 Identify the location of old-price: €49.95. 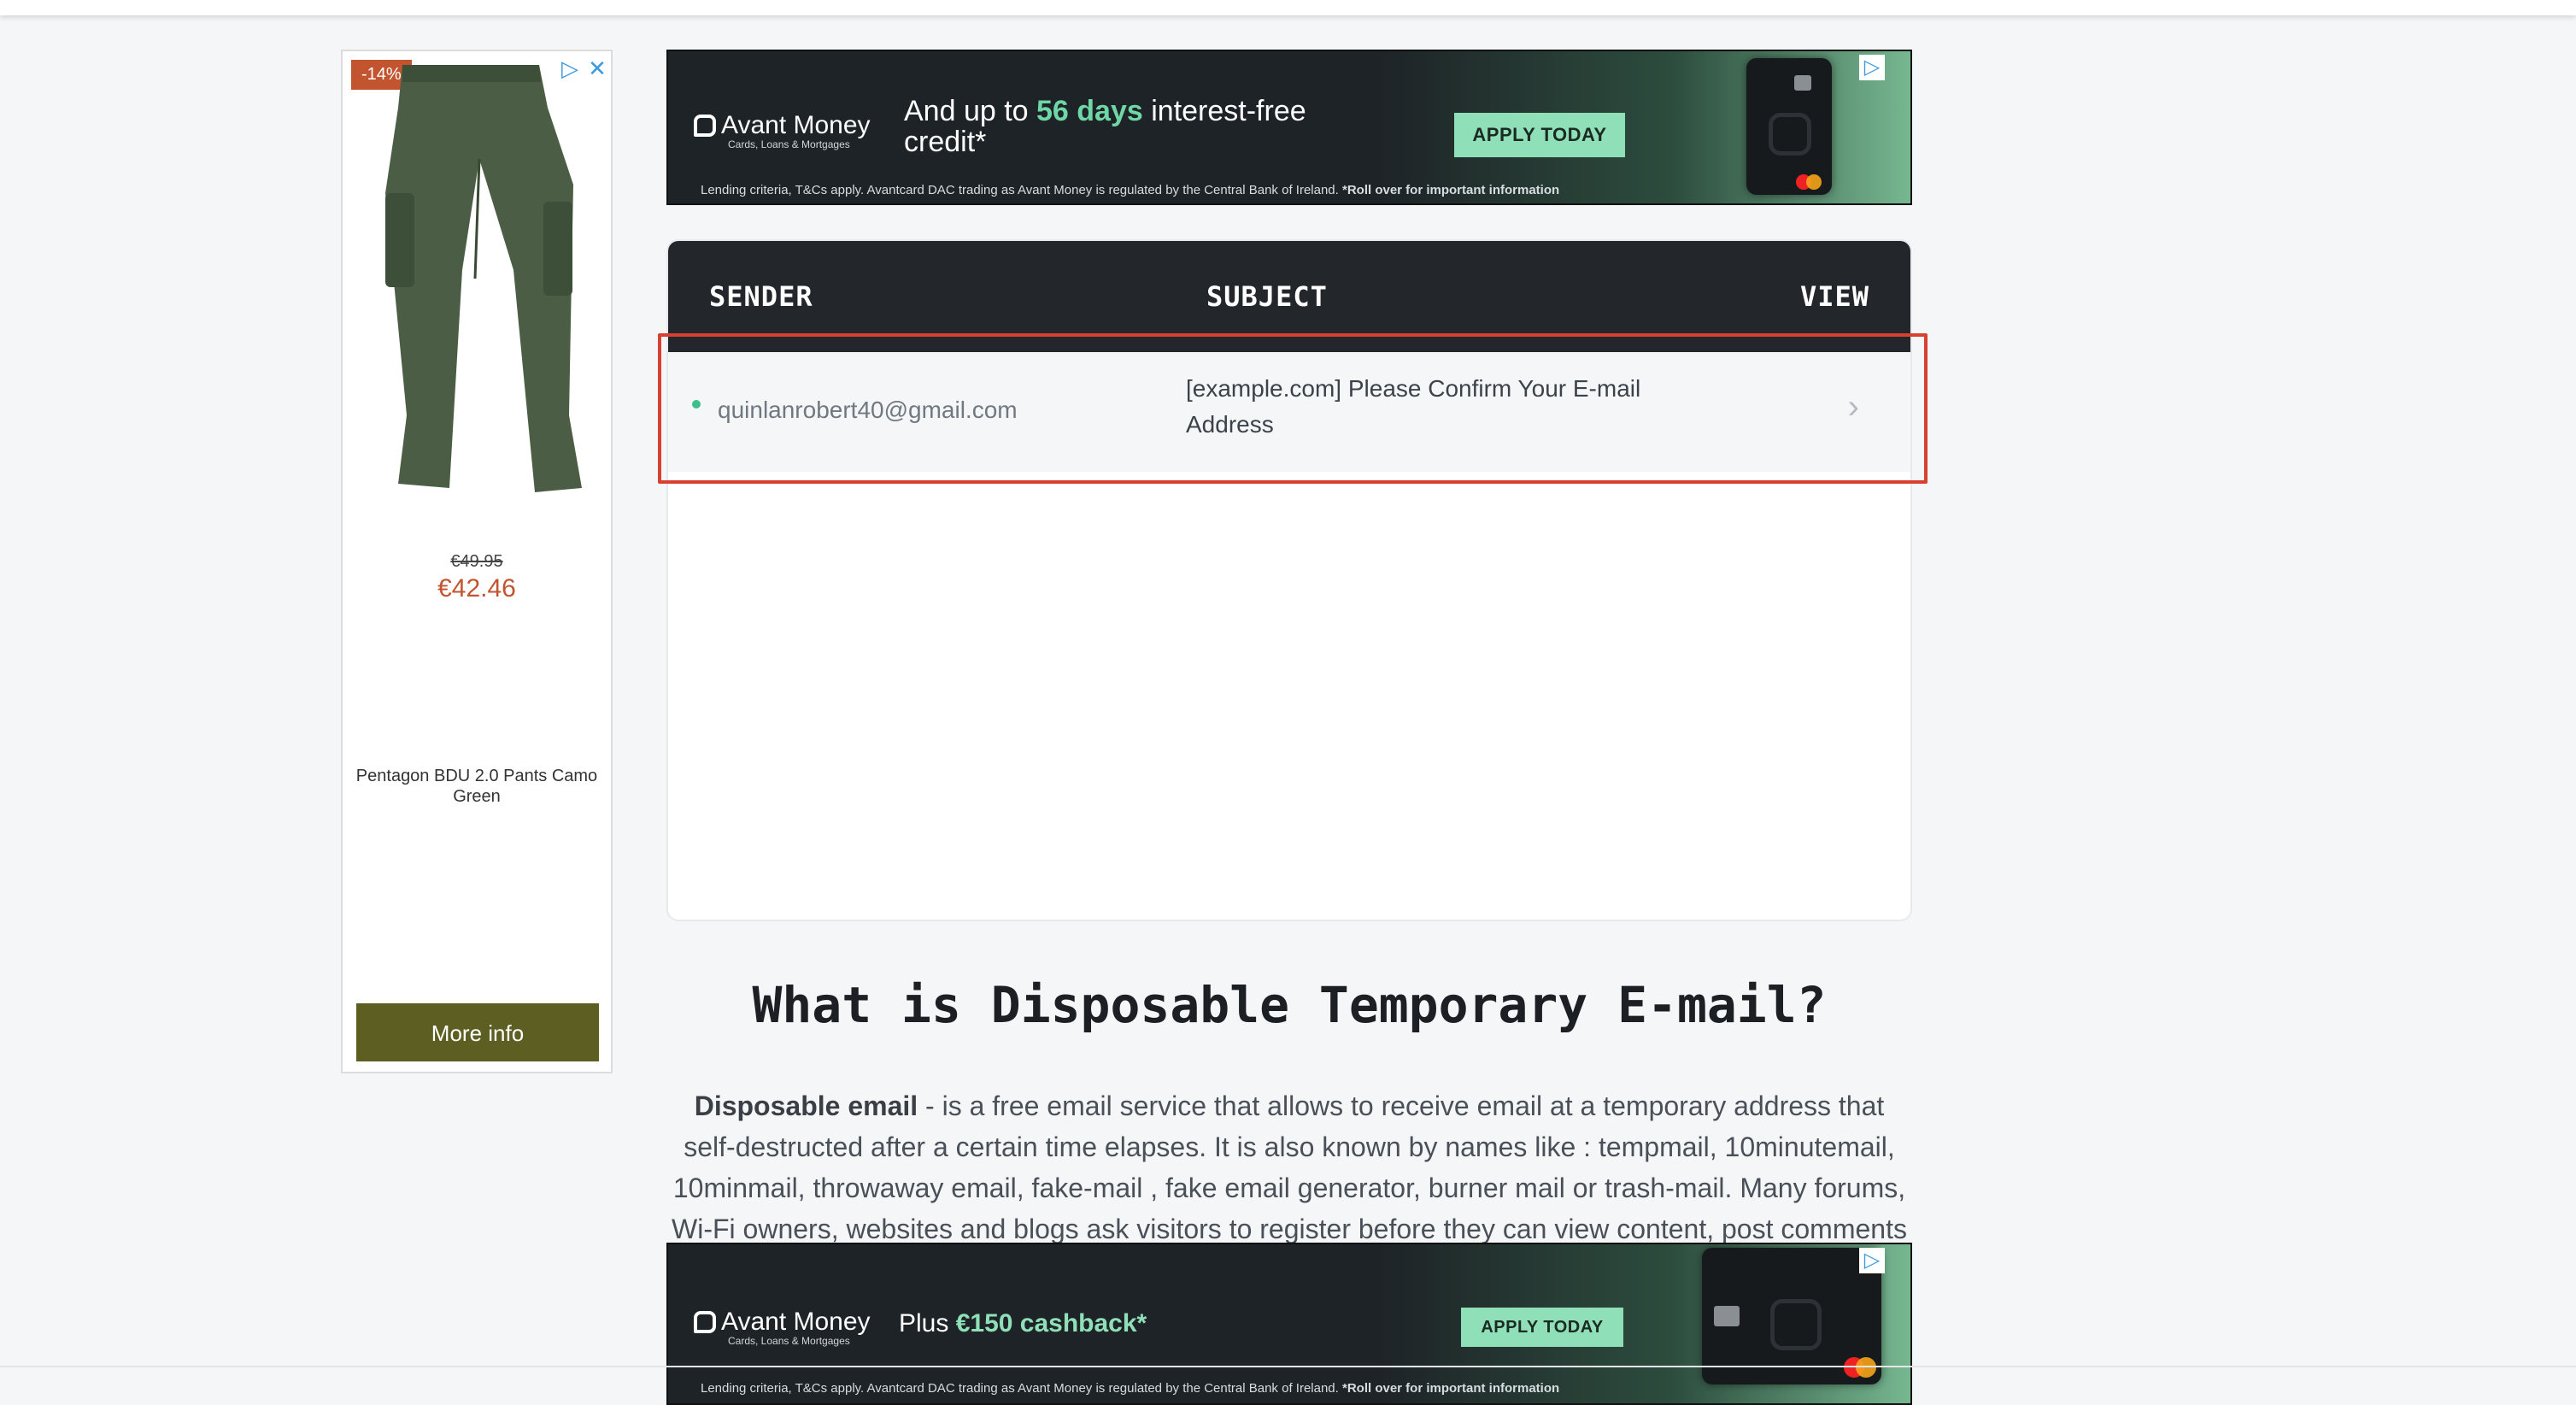
(476, 561).